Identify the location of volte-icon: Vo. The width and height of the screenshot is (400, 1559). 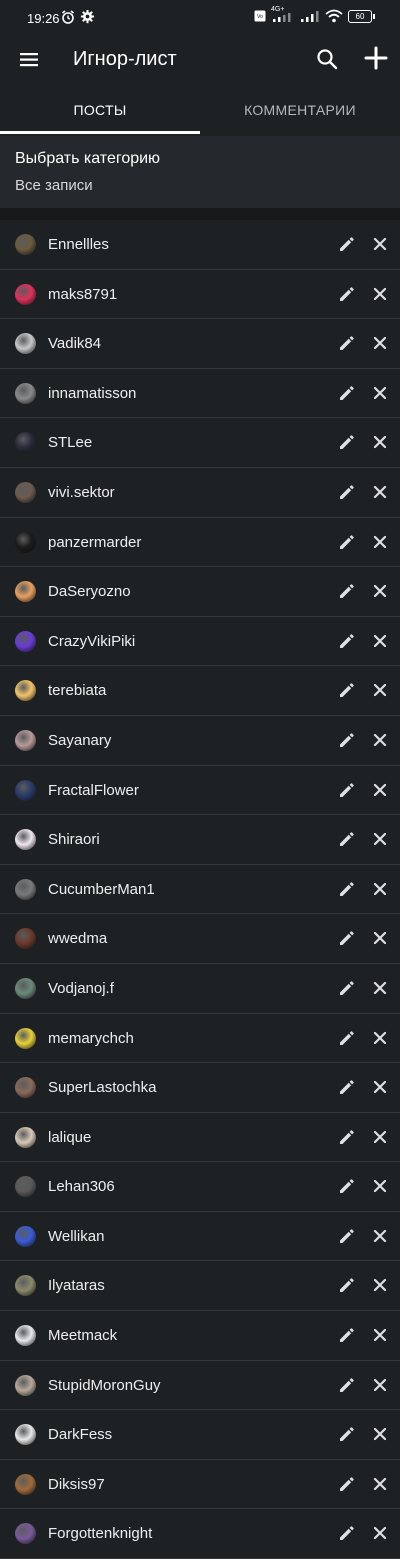
(260, 16).